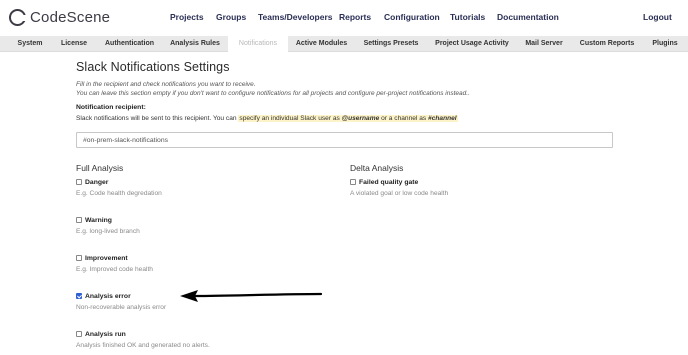 The height and width of the screenshot is (355, 688). Describe the element at coordinates (97, 182) in the screenshot. I see `danger-label: Danger` at that location.